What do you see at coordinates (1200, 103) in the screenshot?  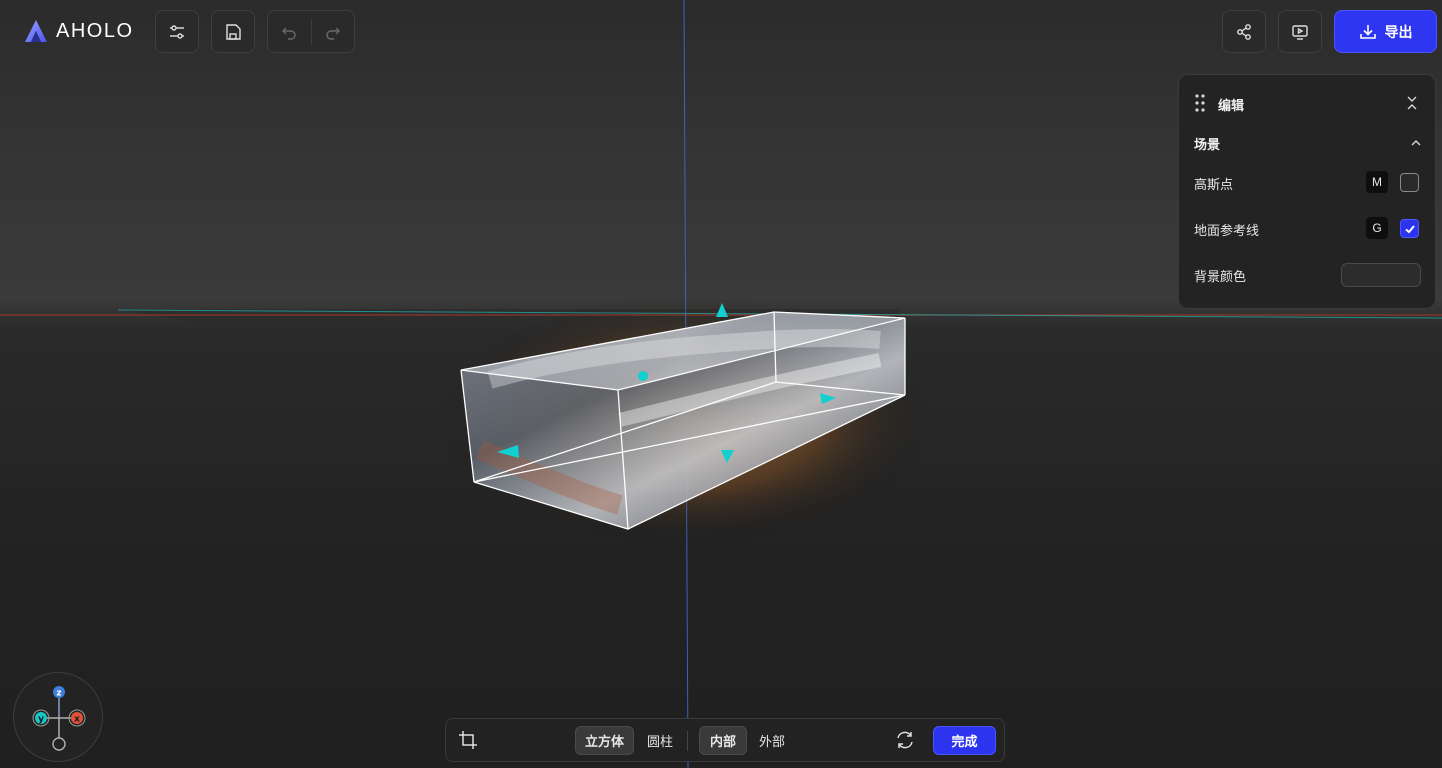 I see `drag-handle-icon` at bounding box center [1200, 103].